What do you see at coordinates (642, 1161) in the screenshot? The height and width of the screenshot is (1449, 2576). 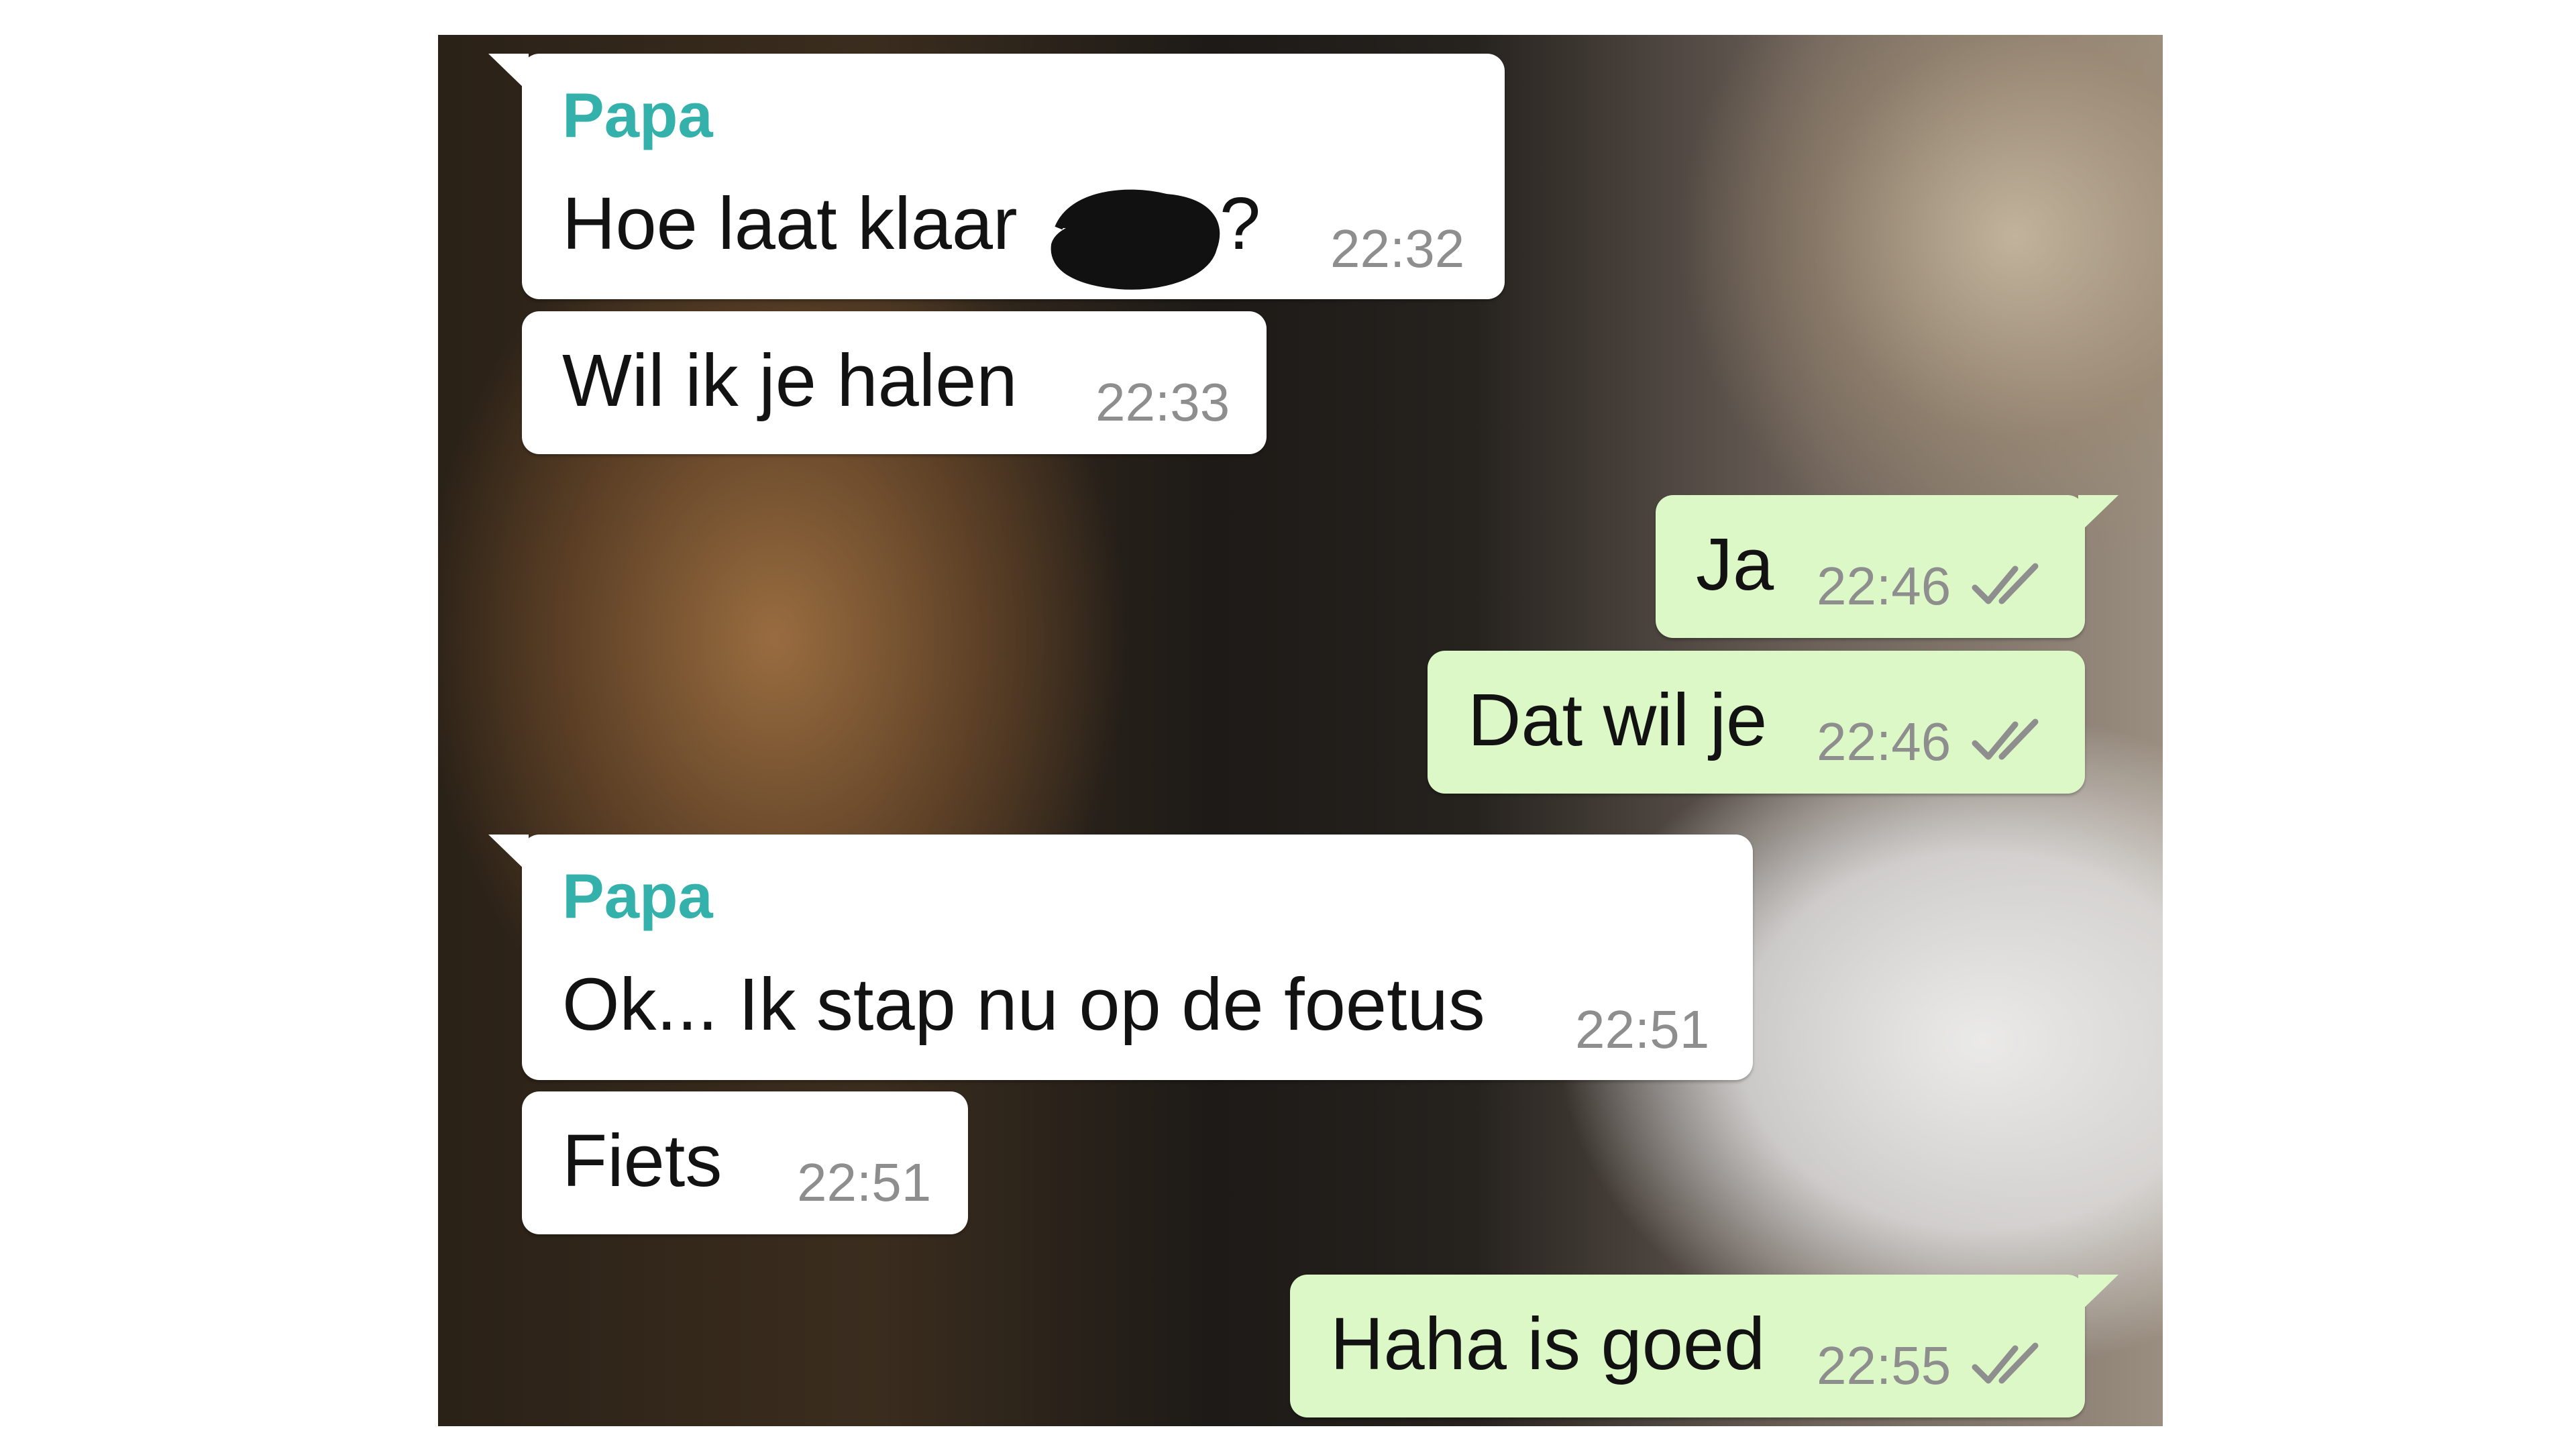 I see `message-text: Fiets` at bounding box center [642, 1161].